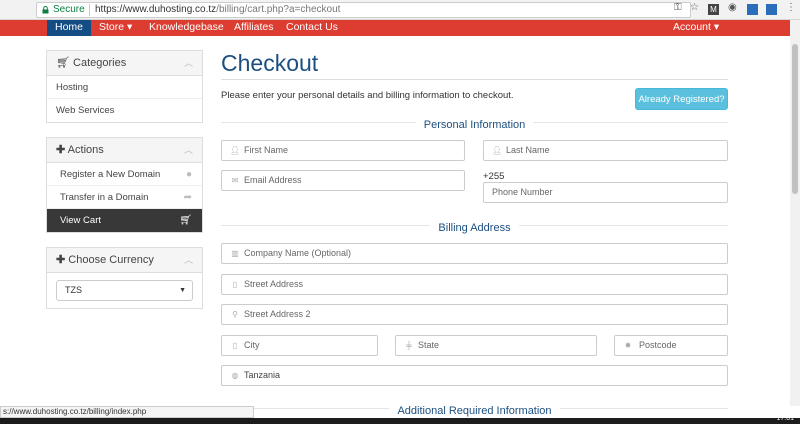 The width and height of the screenshot is (800, 424). What do you see at coordinates (69, 9) in the screenshot?
I see `secure-label: Secure` at bounding box center [69, 9].